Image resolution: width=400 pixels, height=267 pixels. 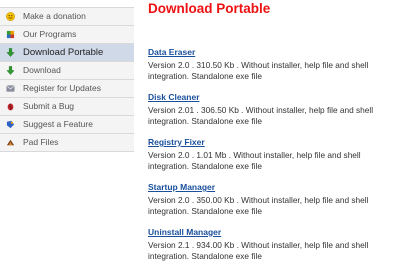 What do you see at coordinates (49, 106) in the screenshot?
I see `sidebar-item-label: Submit a Bug` at bounding box center [49, 106].